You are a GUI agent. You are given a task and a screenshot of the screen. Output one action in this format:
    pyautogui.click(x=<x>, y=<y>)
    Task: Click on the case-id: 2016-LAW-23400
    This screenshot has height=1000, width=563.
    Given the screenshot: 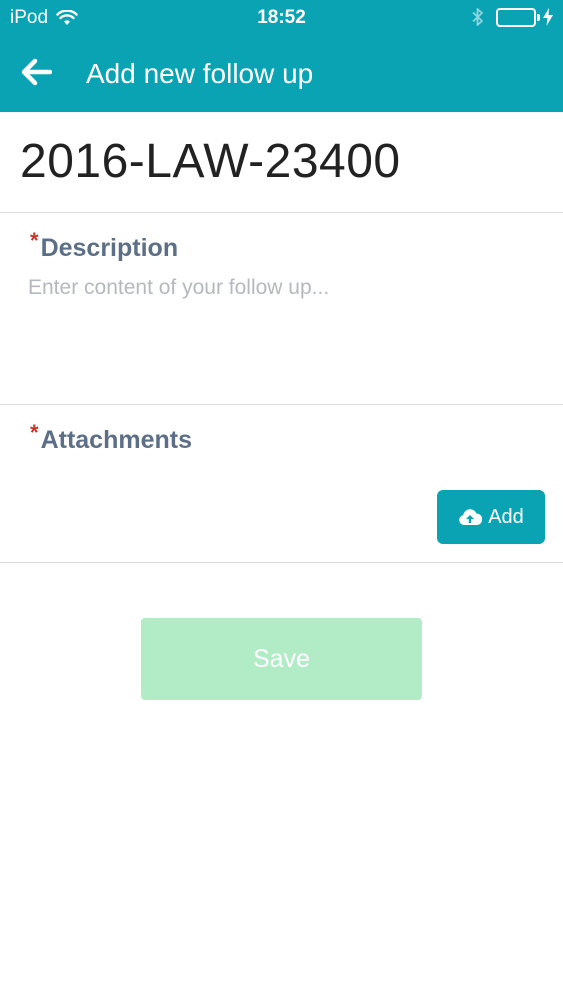 What is the action you would take?
    pyautogui.click(x=210, y=161)
    